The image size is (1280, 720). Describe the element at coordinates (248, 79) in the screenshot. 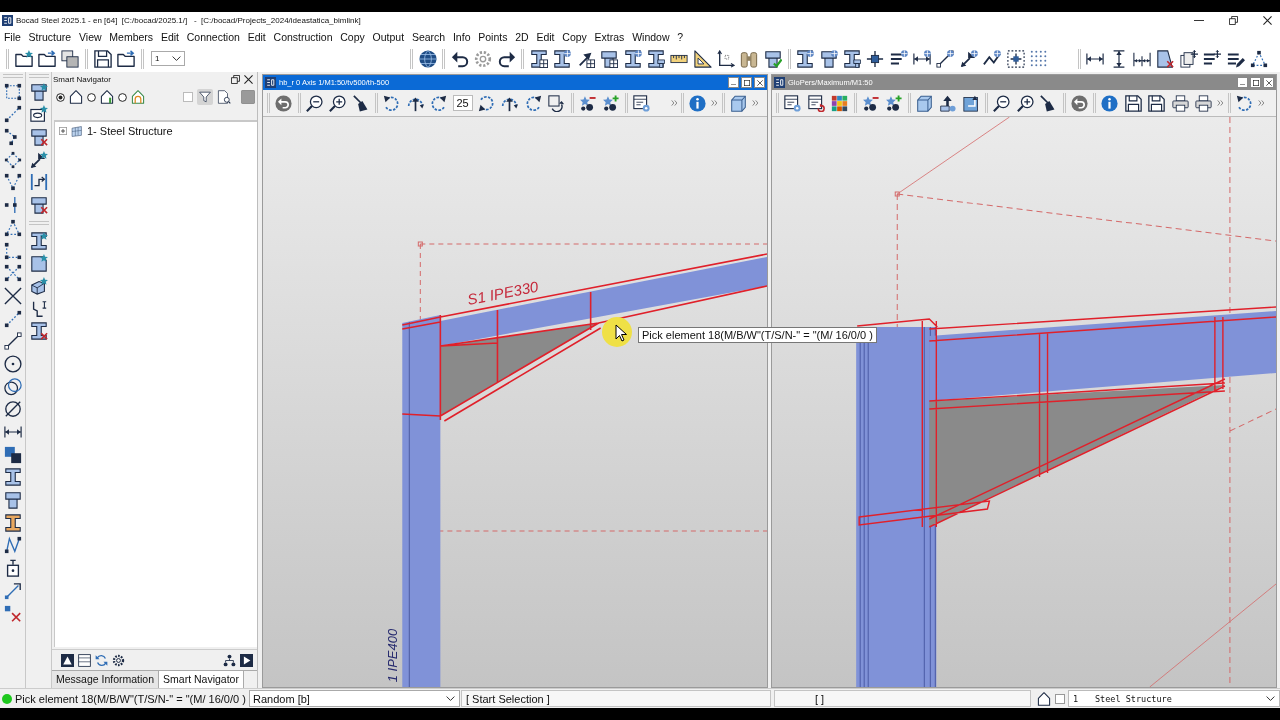

I see `close-icon` at that location.